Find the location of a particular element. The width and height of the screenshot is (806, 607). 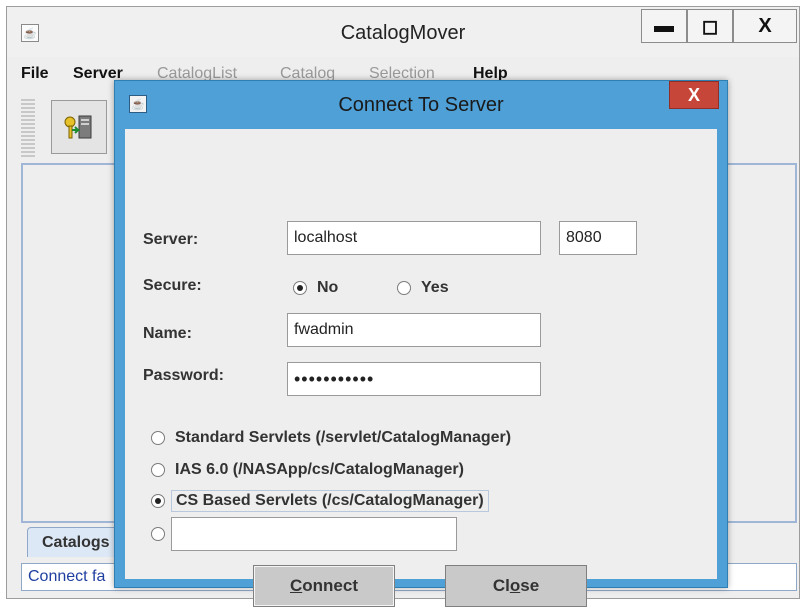

dialog-title: Connect To Server is located at coordinates (421, 105).